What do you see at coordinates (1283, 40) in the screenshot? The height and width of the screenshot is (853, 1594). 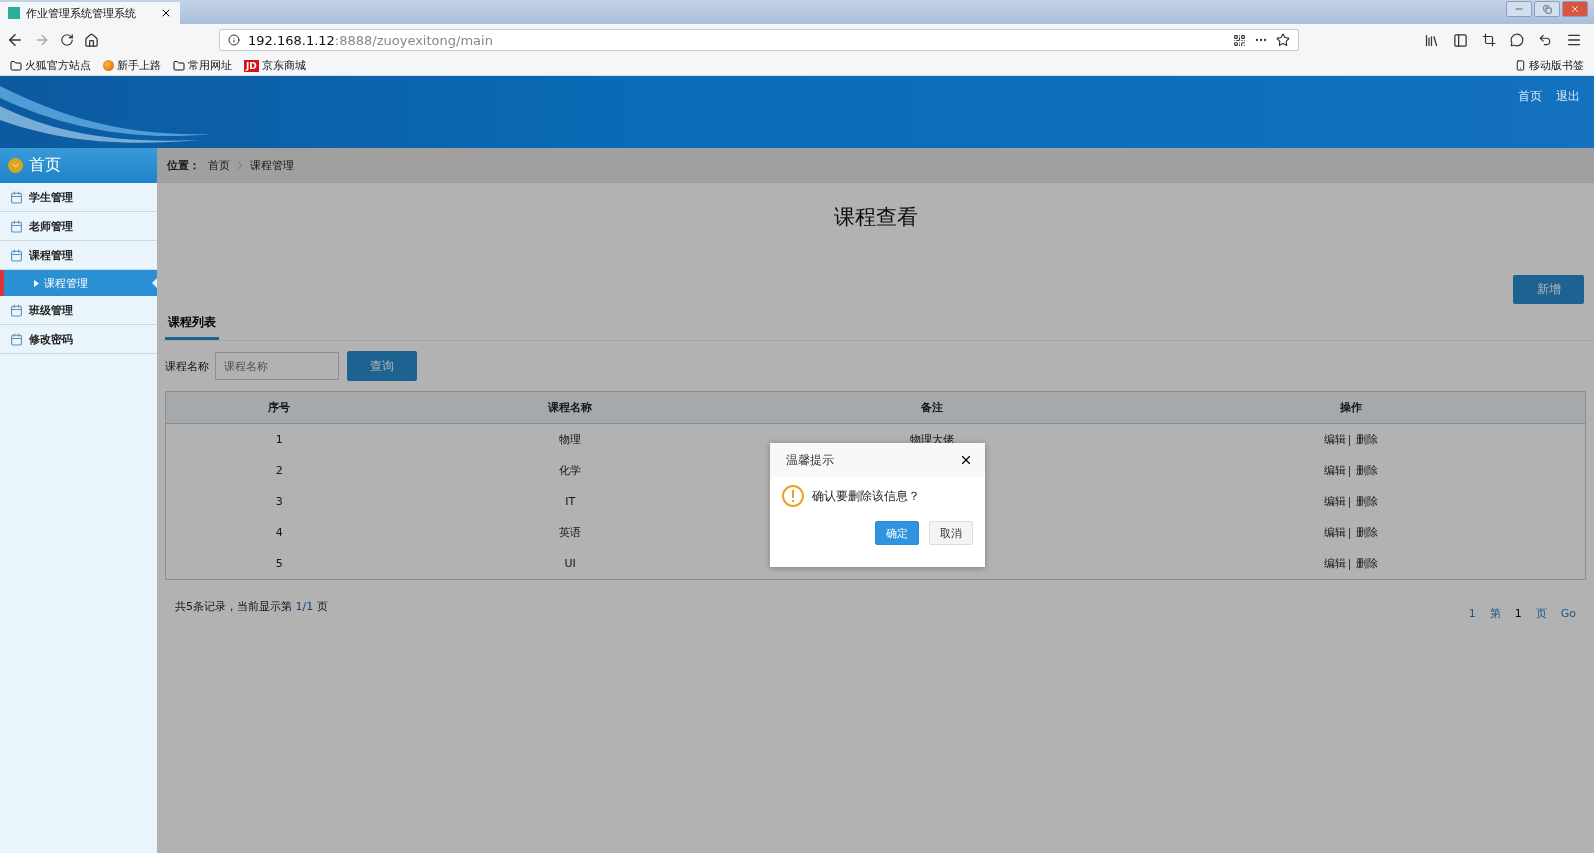 I see `star-icon` at bounding box center [1283, 40].